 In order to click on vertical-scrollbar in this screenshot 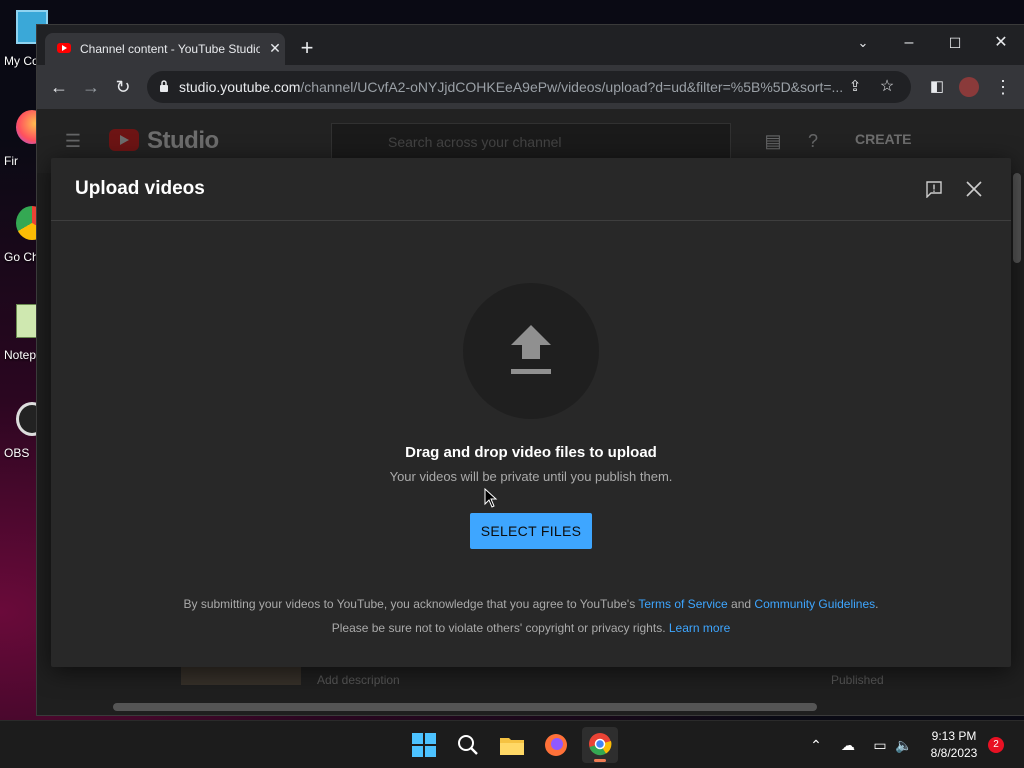, I will do `click(1017, 218)`.